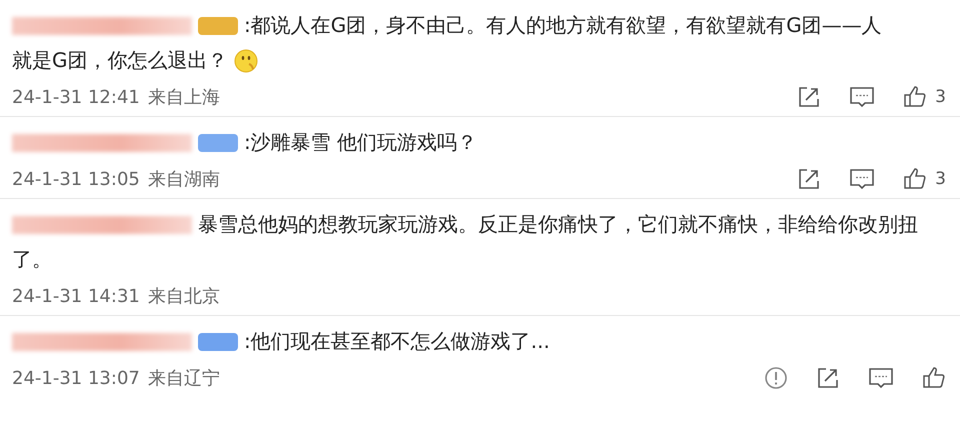  Describe the element at coordinates (184, 179) in the screenshot. I see `comment-location: 来自湖南` at that location.